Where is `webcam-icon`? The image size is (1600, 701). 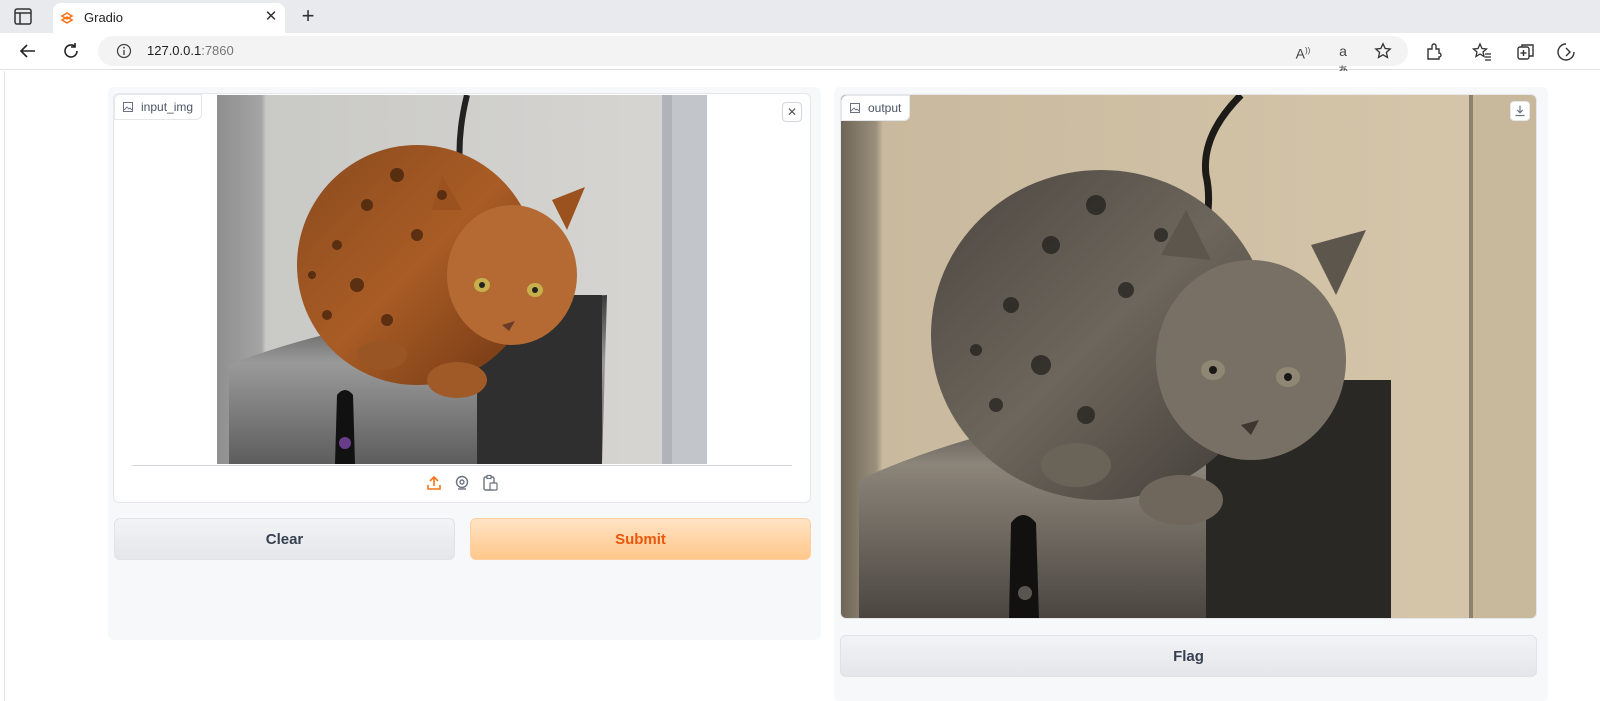 webcam-icon is located at coordinates (462, 483).